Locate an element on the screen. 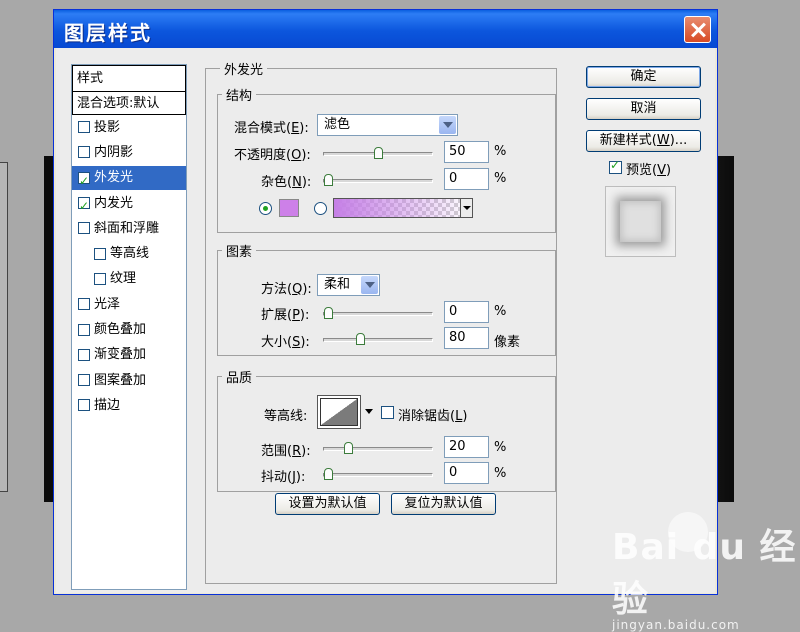 The image size is (800, 632). range-input: 20 is located at coordinates (466, 447).